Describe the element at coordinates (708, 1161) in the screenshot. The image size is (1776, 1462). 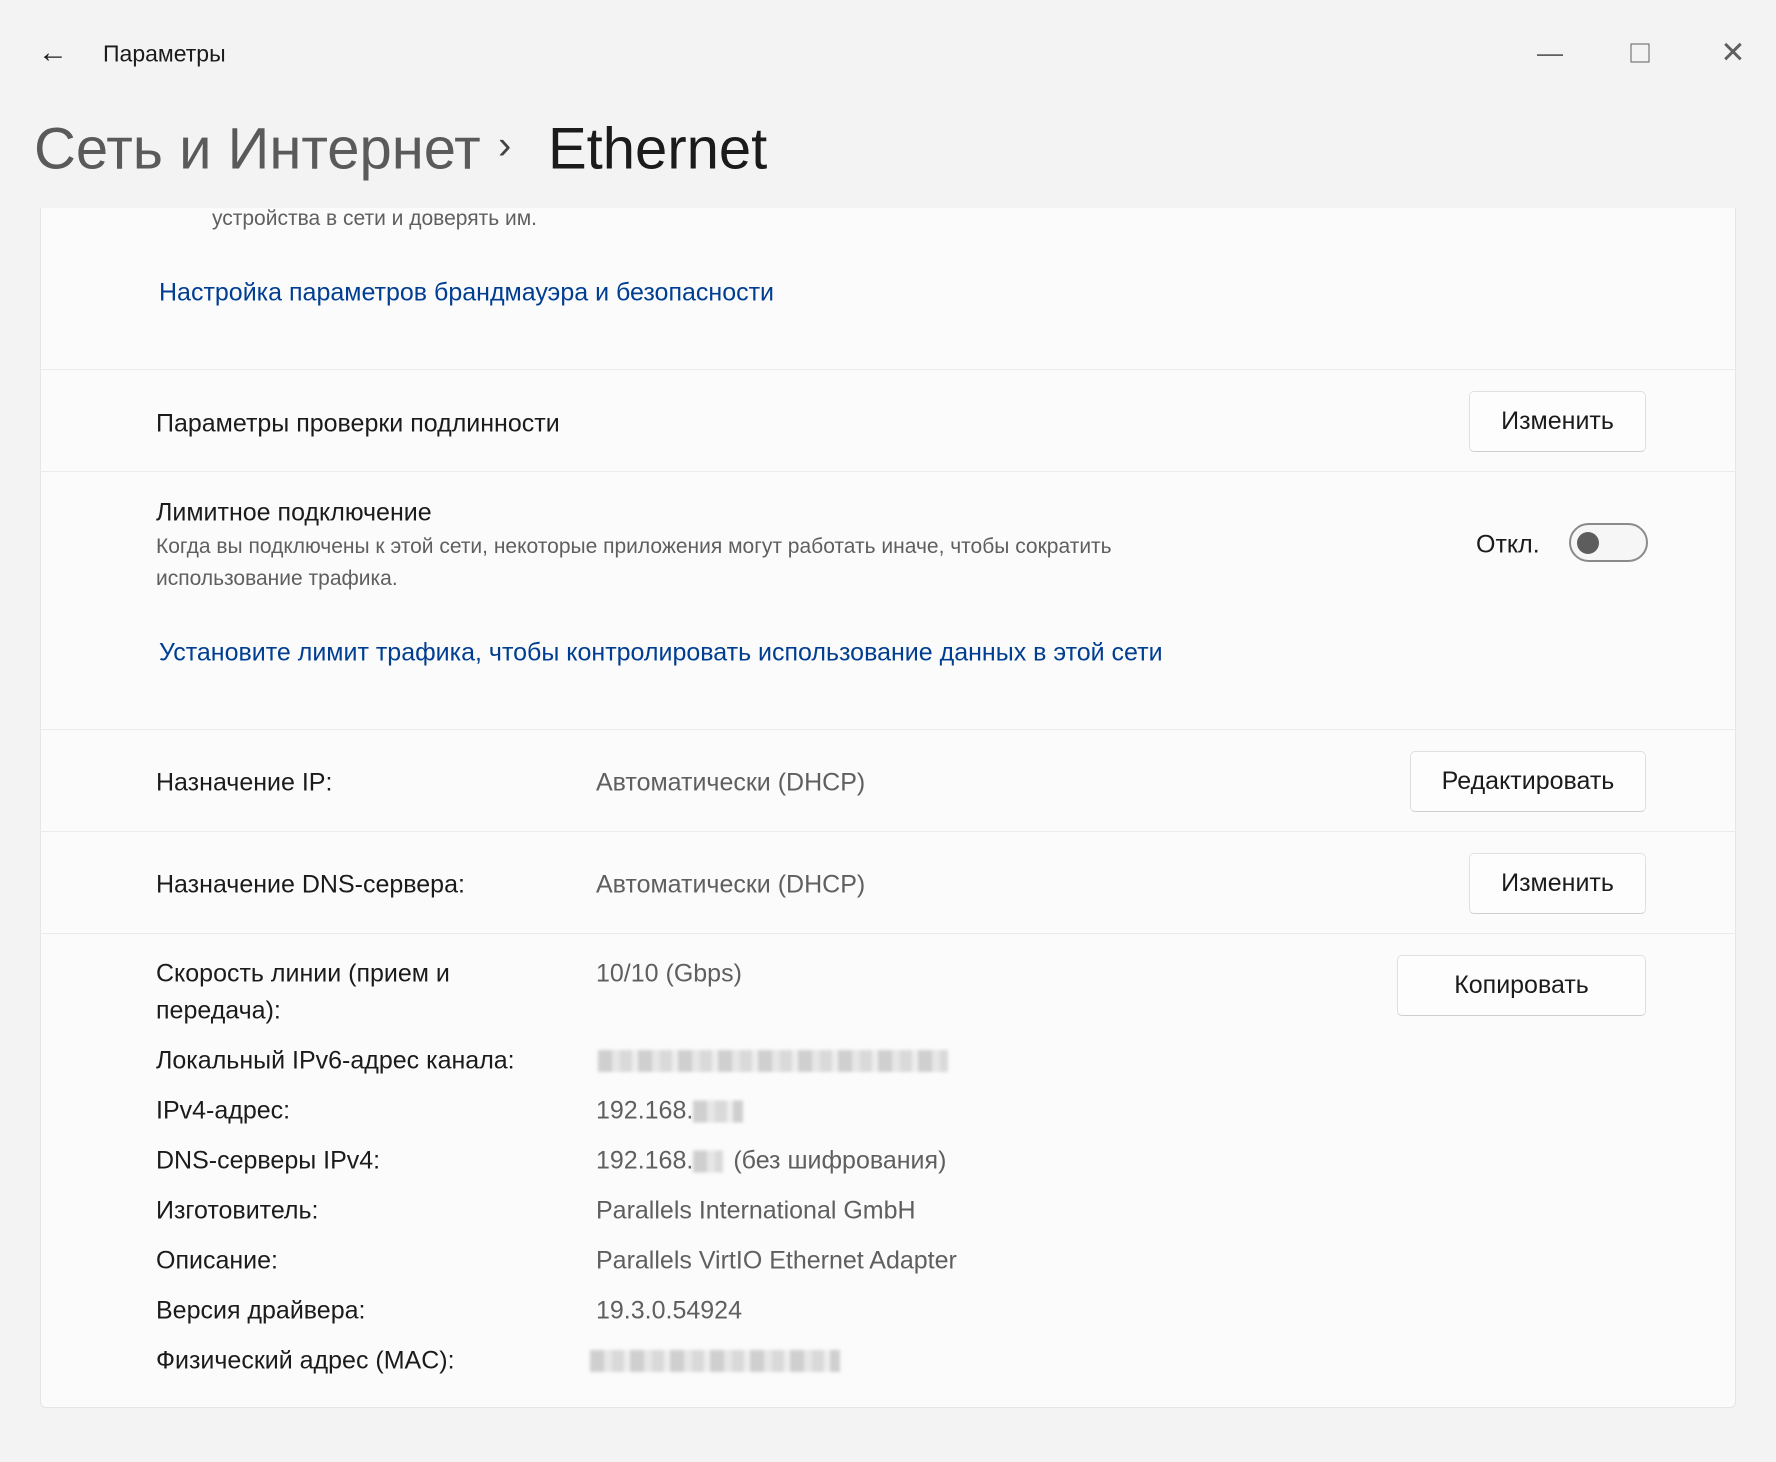
I see `dns4-redacted` at that location.